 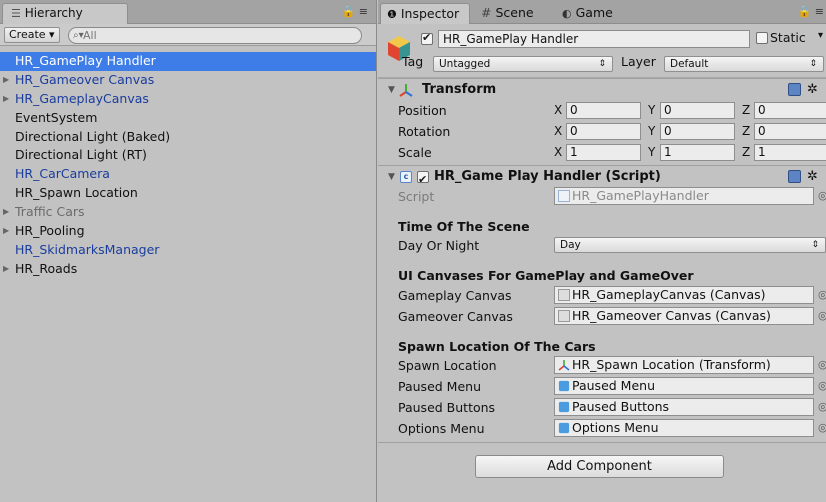 I want to click on hierarchy-item-label: HR_Gameover Canvas, so click(x=85, y=79).